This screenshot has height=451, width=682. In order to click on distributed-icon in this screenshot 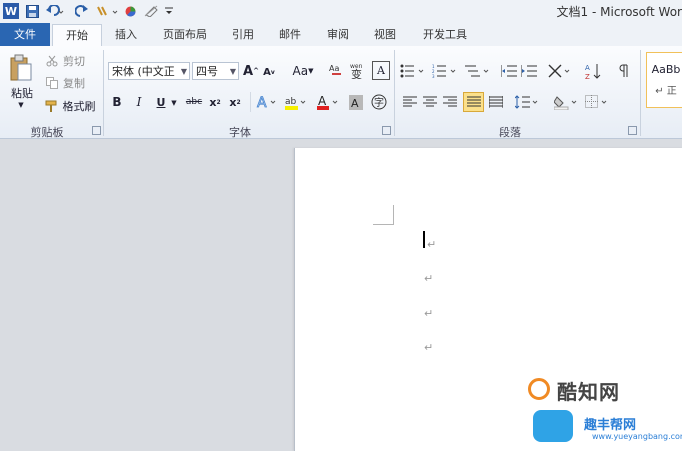, I will do `click(496, 102)`.